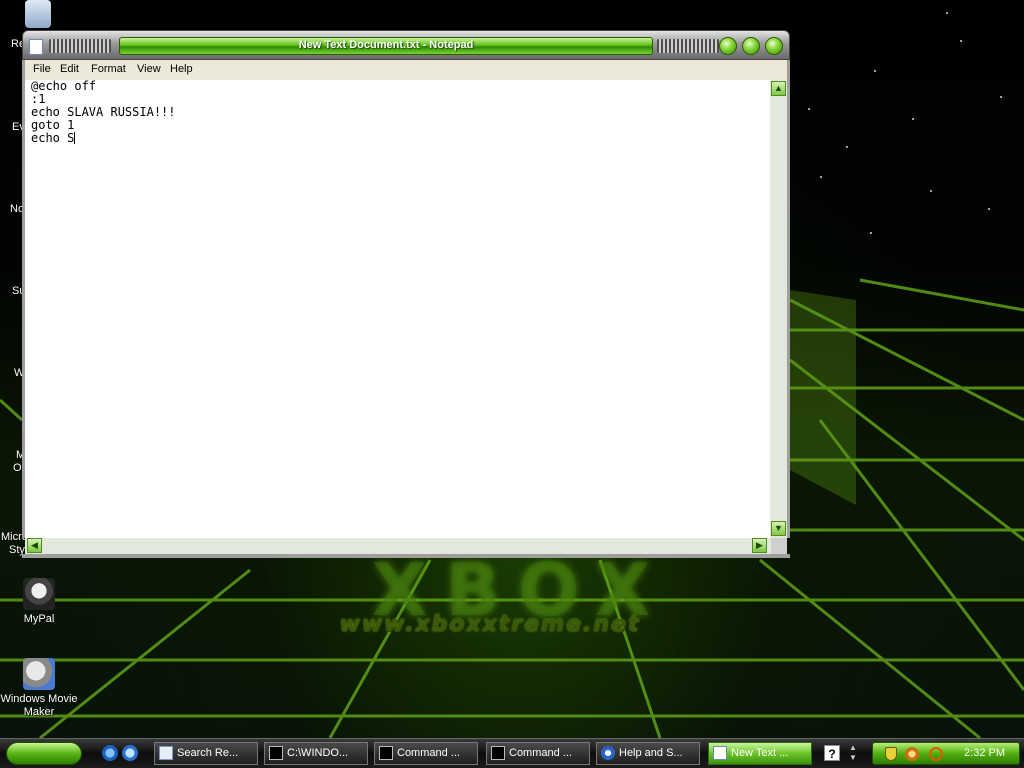 This screenshot has width=1024, height=768. What do you see at coordinates (34, 545) in the screenshot?
I see `scroll-left-arrow-icon: ◀` at bounding box center [34, 545].